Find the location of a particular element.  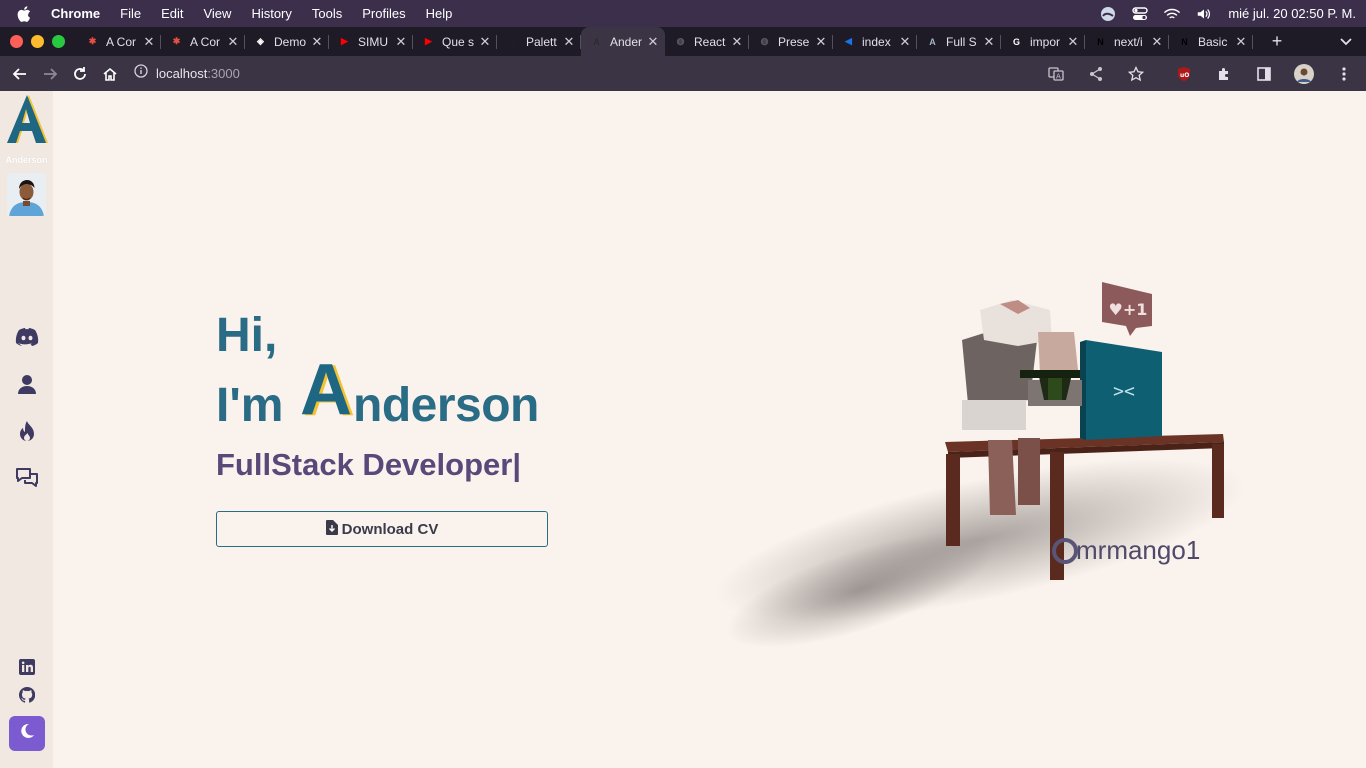

cloud-status-icon is located at coordinates (1108, 14).